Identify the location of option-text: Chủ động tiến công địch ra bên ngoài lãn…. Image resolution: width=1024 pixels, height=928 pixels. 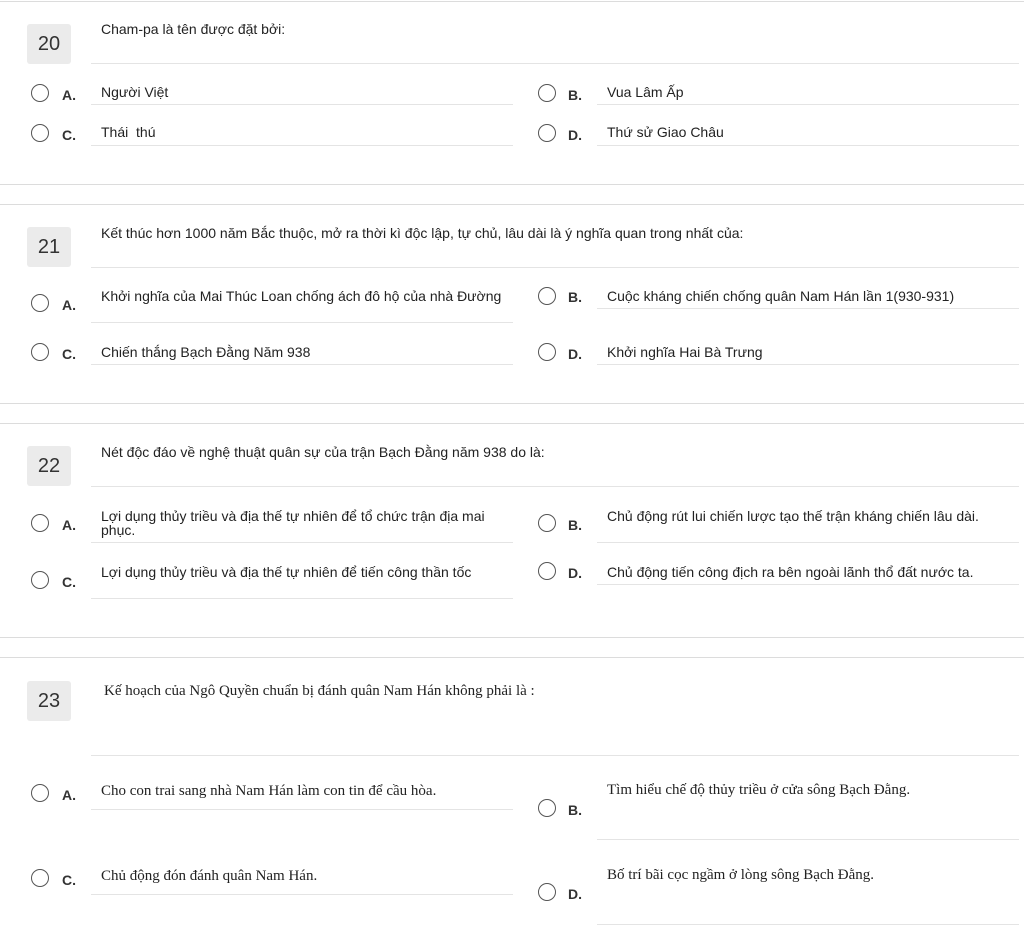
(790, 572).